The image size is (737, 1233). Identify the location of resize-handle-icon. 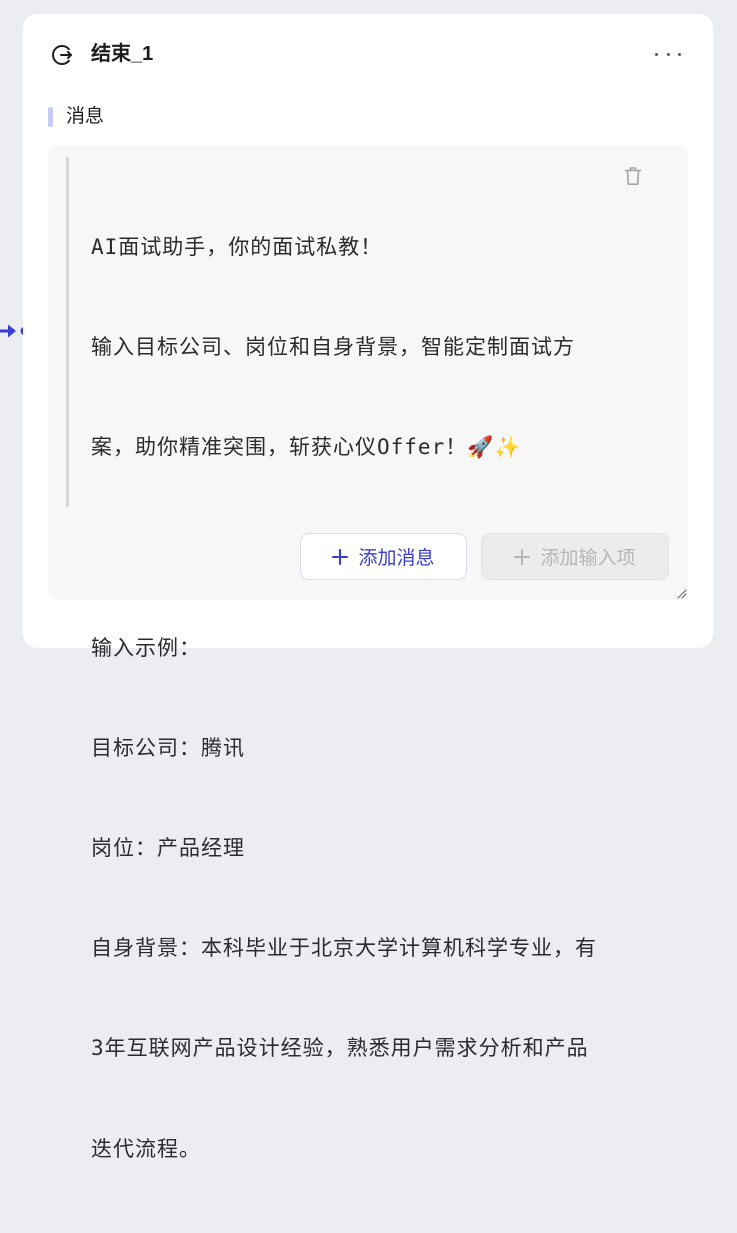
(681, 593).